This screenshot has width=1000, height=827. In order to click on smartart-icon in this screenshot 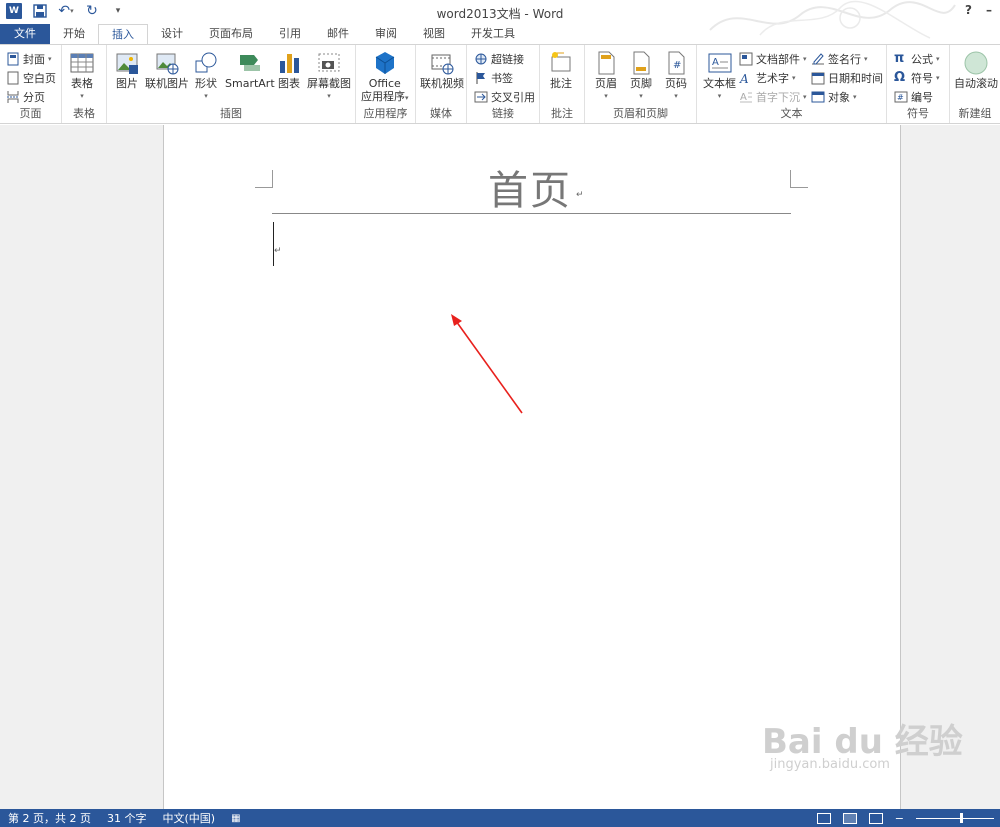, I will do `click(249, 63)`.